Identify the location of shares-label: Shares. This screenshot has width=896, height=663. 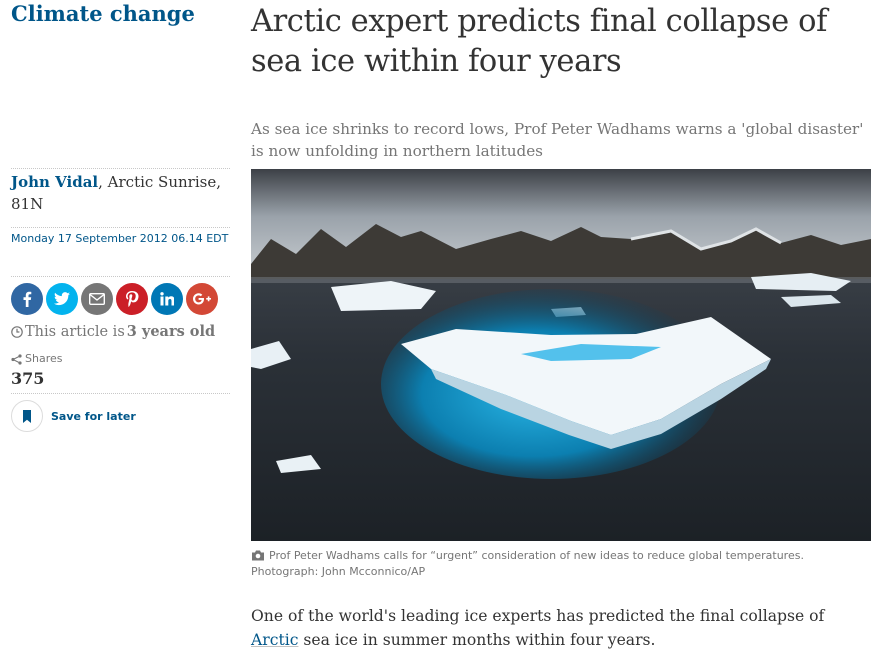
(36, 359).